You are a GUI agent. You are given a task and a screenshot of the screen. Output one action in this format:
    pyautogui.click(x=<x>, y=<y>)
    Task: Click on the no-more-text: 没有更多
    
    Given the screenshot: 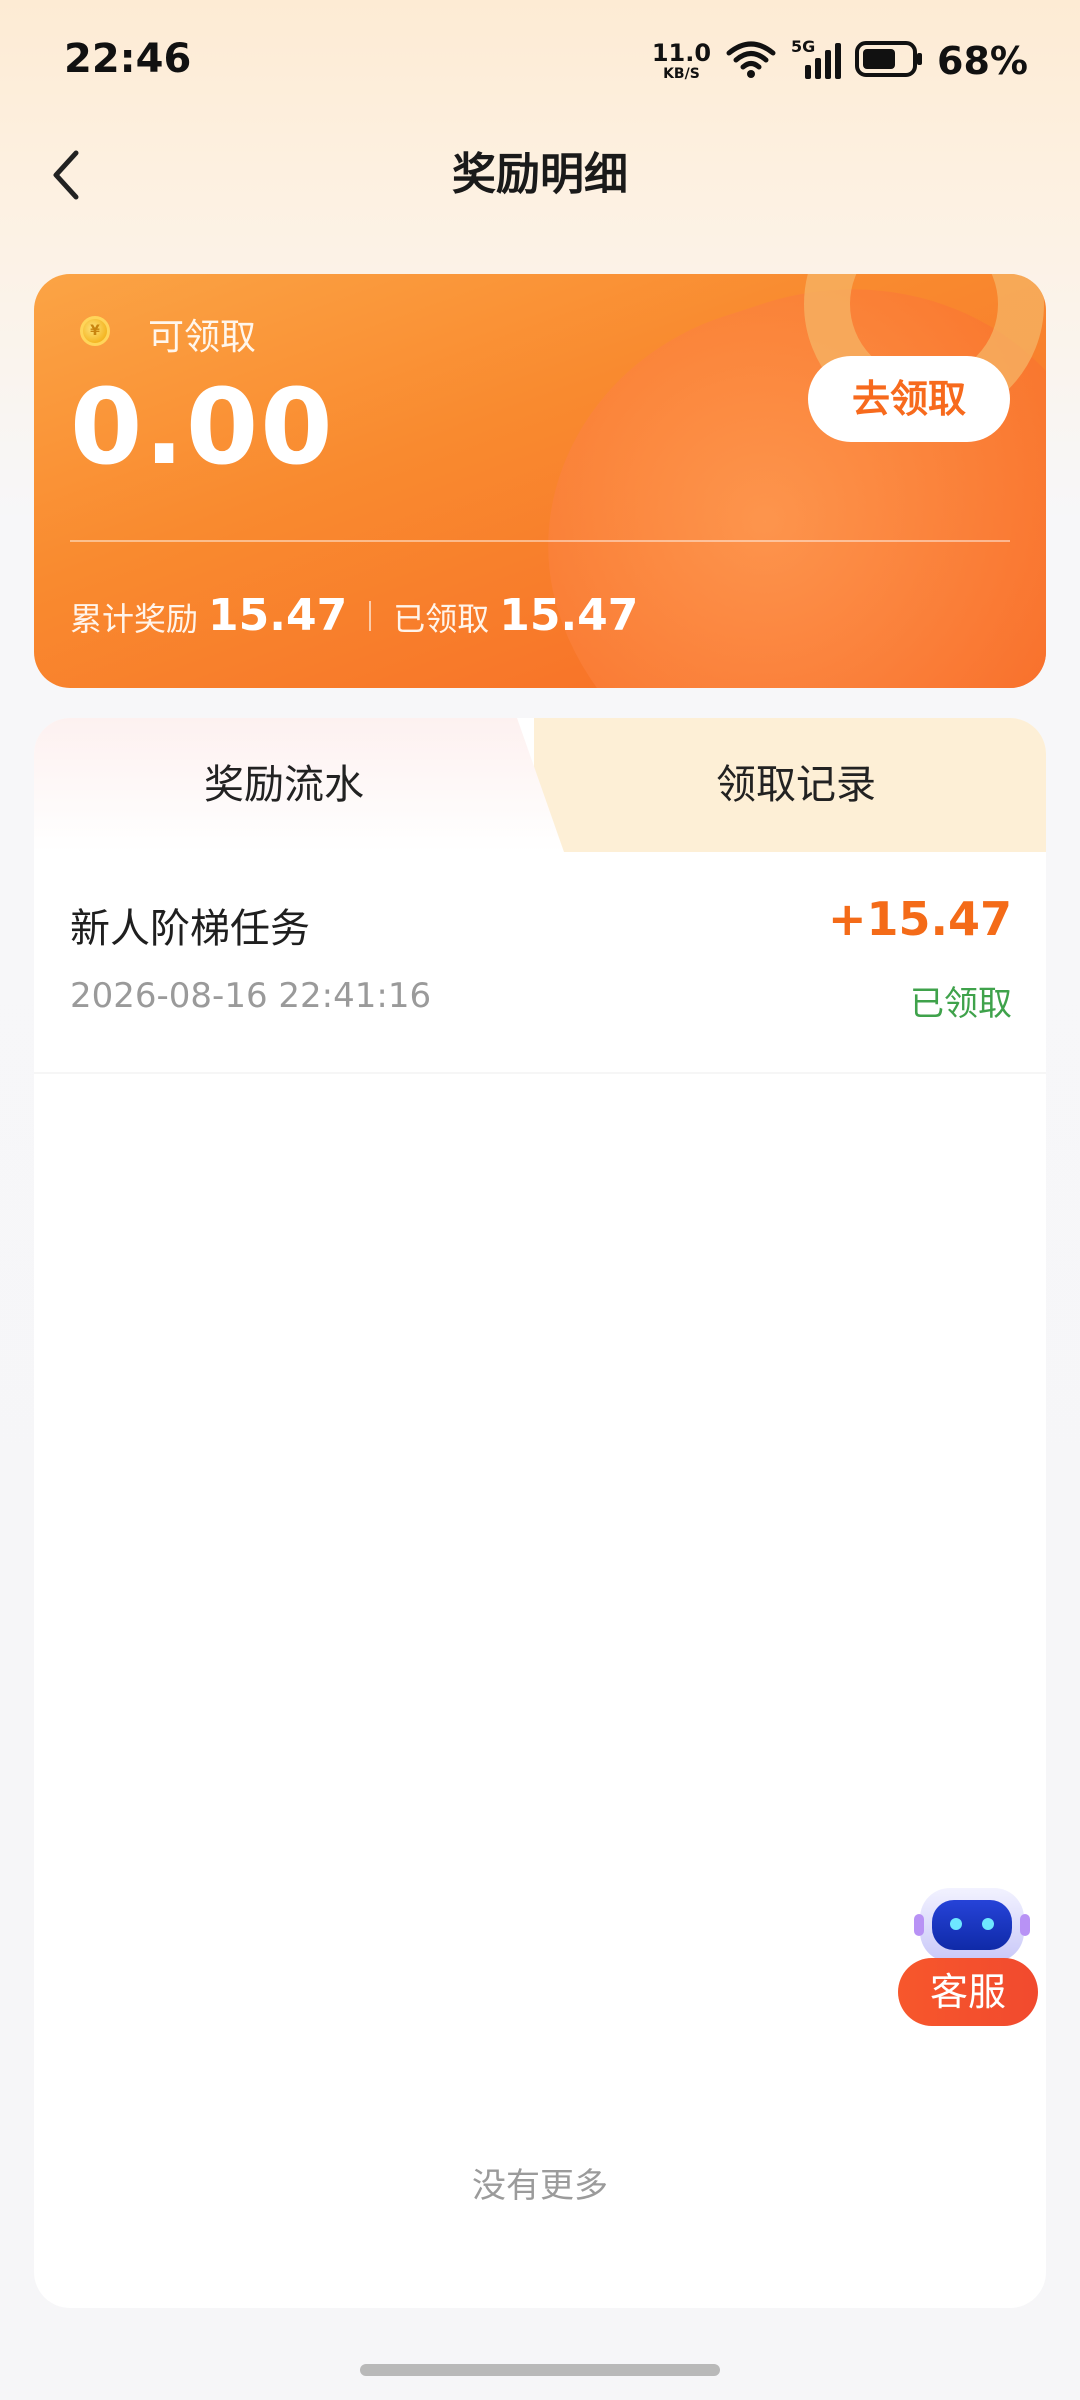 What is the action you would take?
    pyautogui.click(x=540, y=2186)
    